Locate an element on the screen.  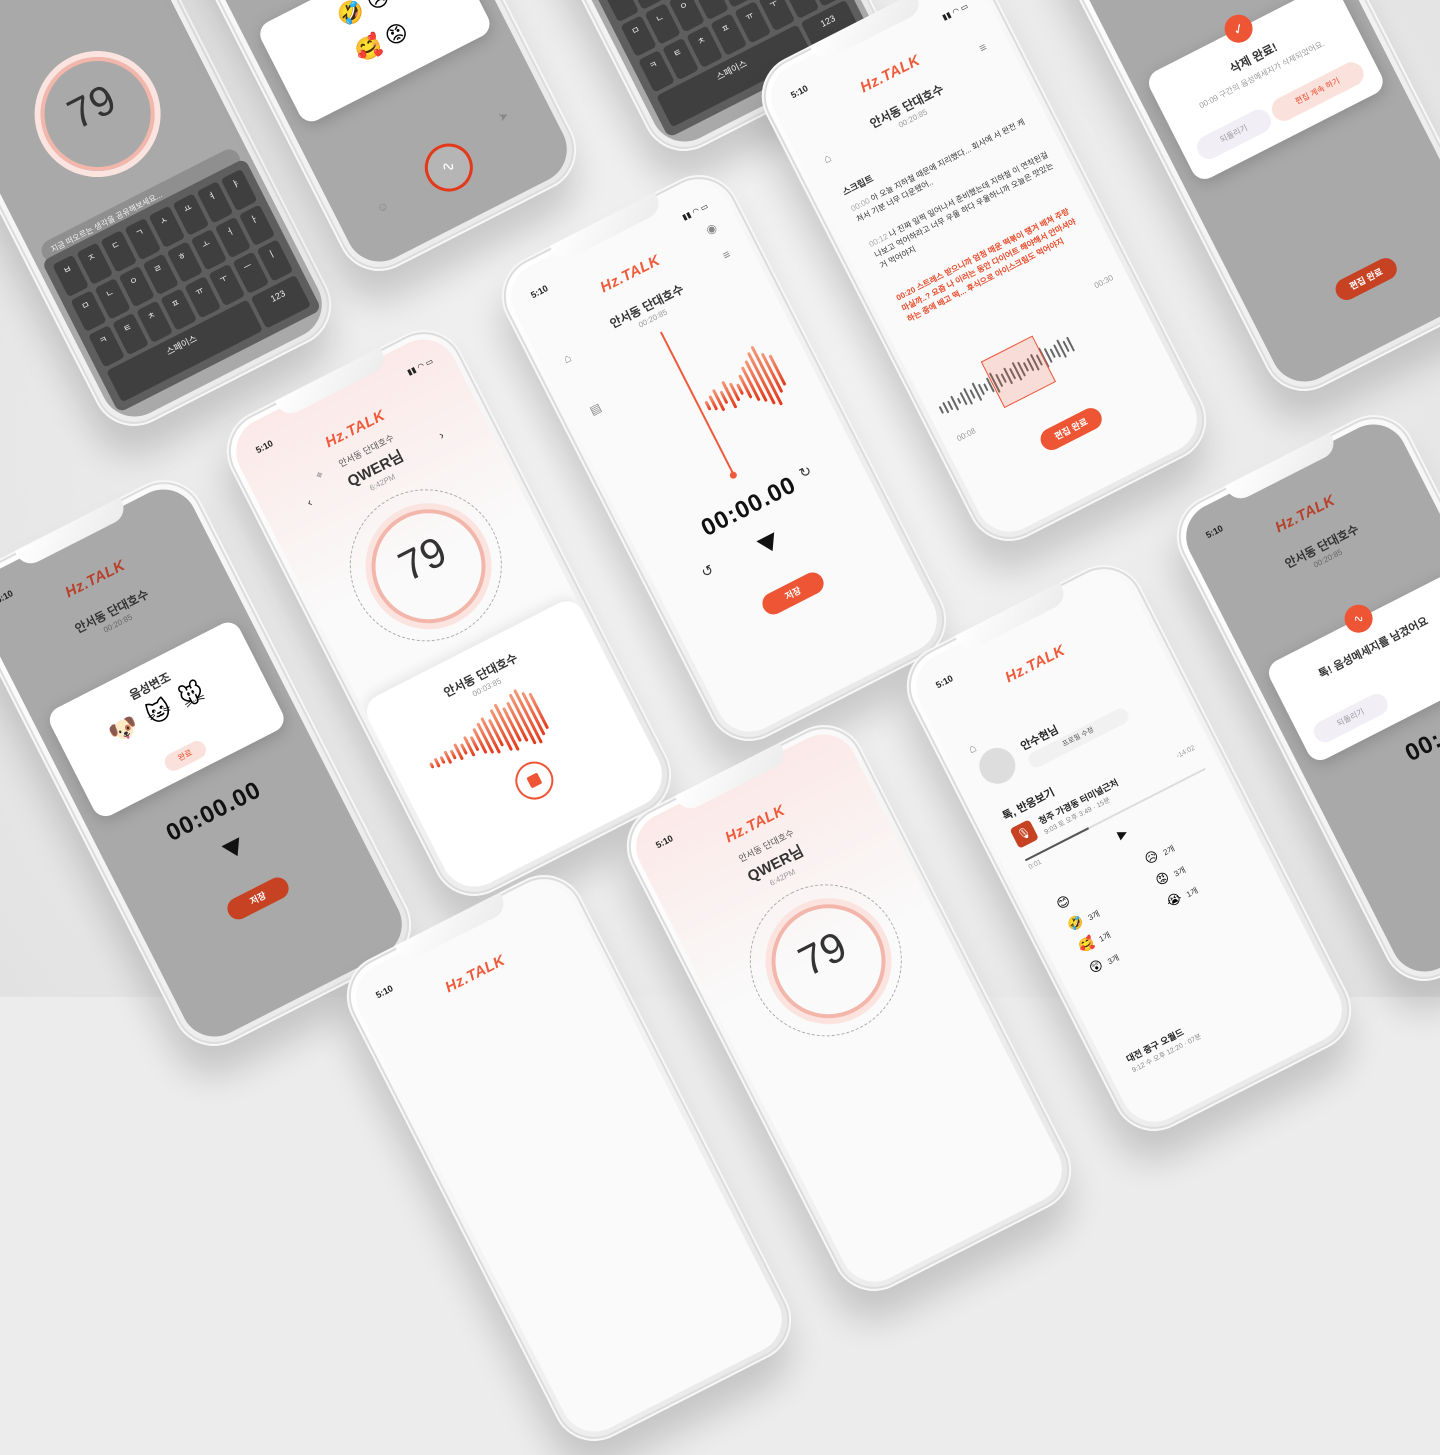
reaction-emoji: 🤣 is located at coordinates (1075, 923).